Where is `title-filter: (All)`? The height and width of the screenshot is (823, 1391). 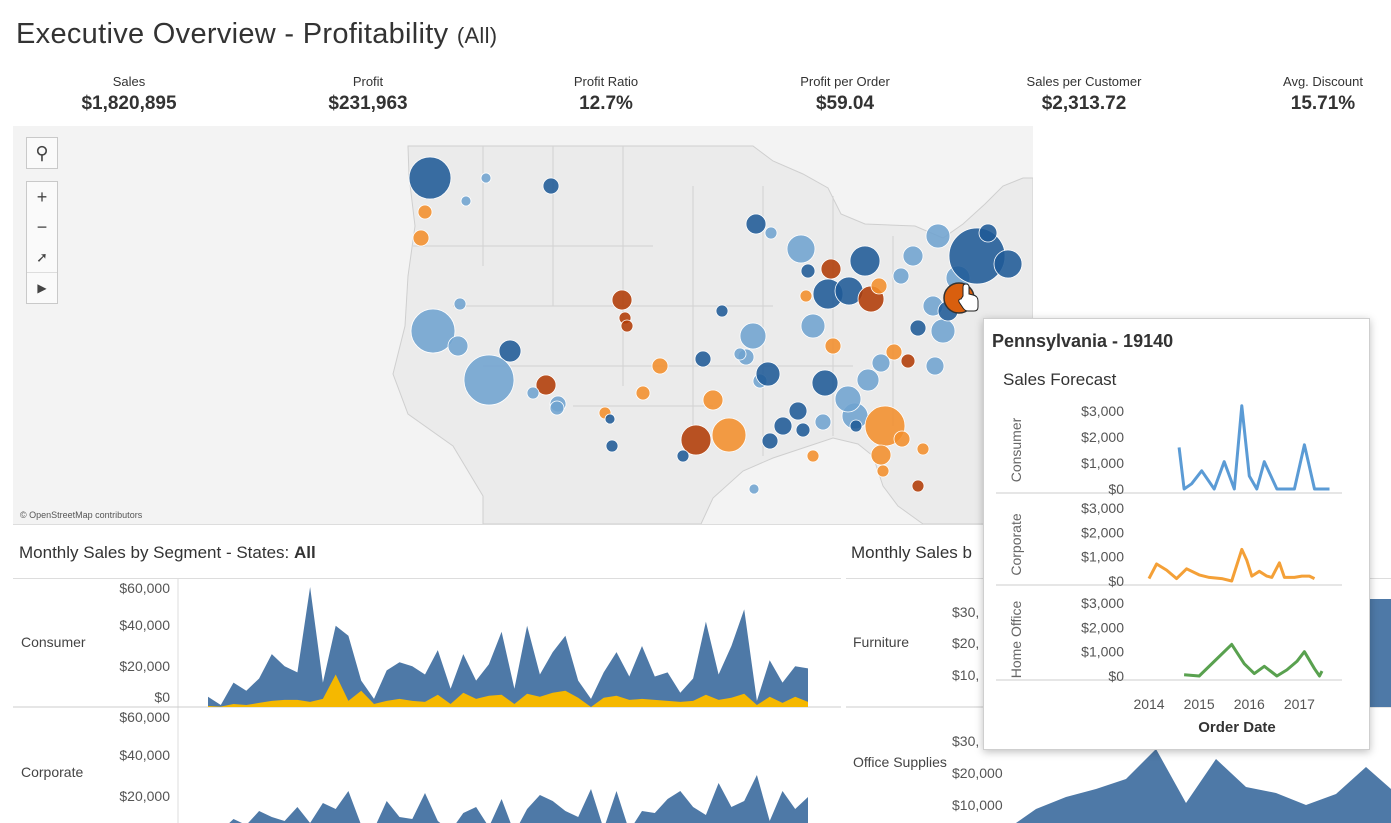 title-filter: (All) is located at coordinates (477, 35).